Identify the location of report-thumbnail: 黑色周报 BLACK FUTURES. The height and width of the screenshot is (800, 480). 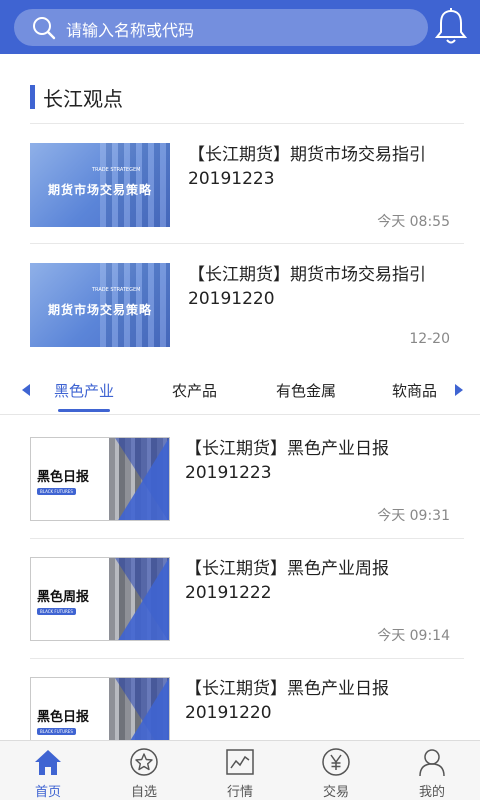
(100, 599).